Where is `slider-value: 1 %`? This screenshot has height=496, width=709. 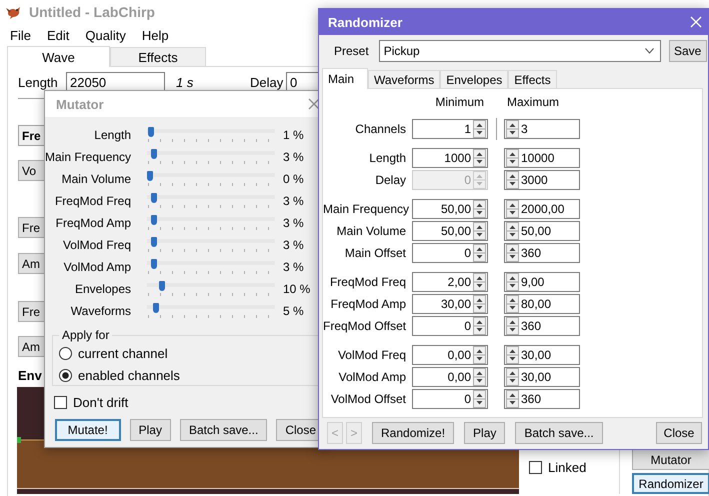
slider-value: 1 % is located at coordinates (294, 135).